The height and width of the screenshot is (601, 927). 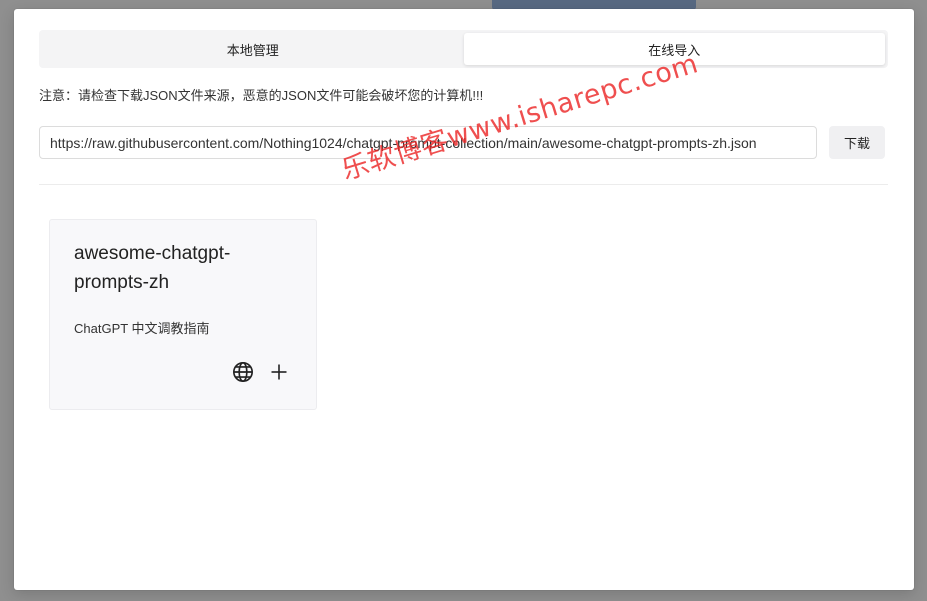 I want to click on download-button: 下载, so click(x=857, y=142).